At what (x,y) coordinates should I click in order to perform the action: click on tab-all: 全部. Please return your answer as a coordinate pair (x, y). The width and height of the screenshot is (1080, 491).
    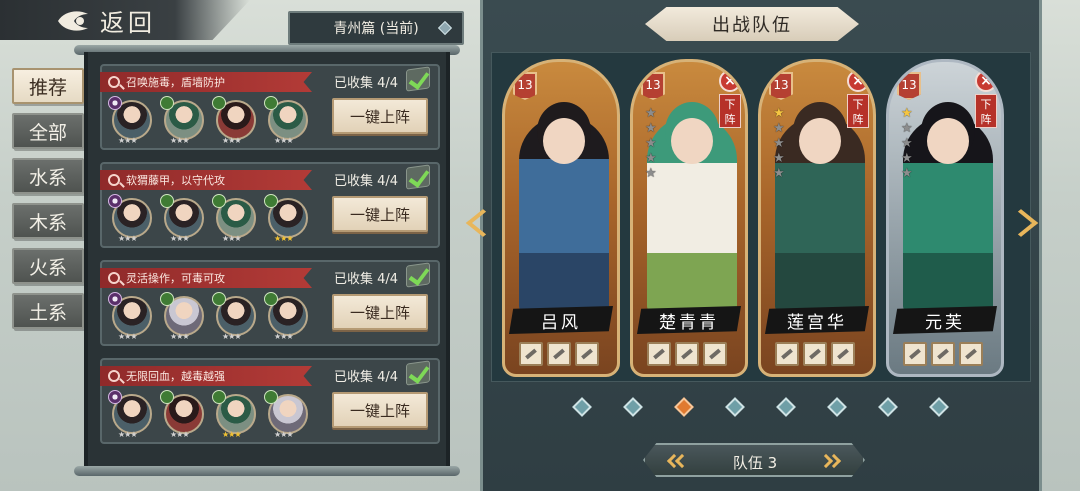
    Looking at the image, I should click on (48, 131).